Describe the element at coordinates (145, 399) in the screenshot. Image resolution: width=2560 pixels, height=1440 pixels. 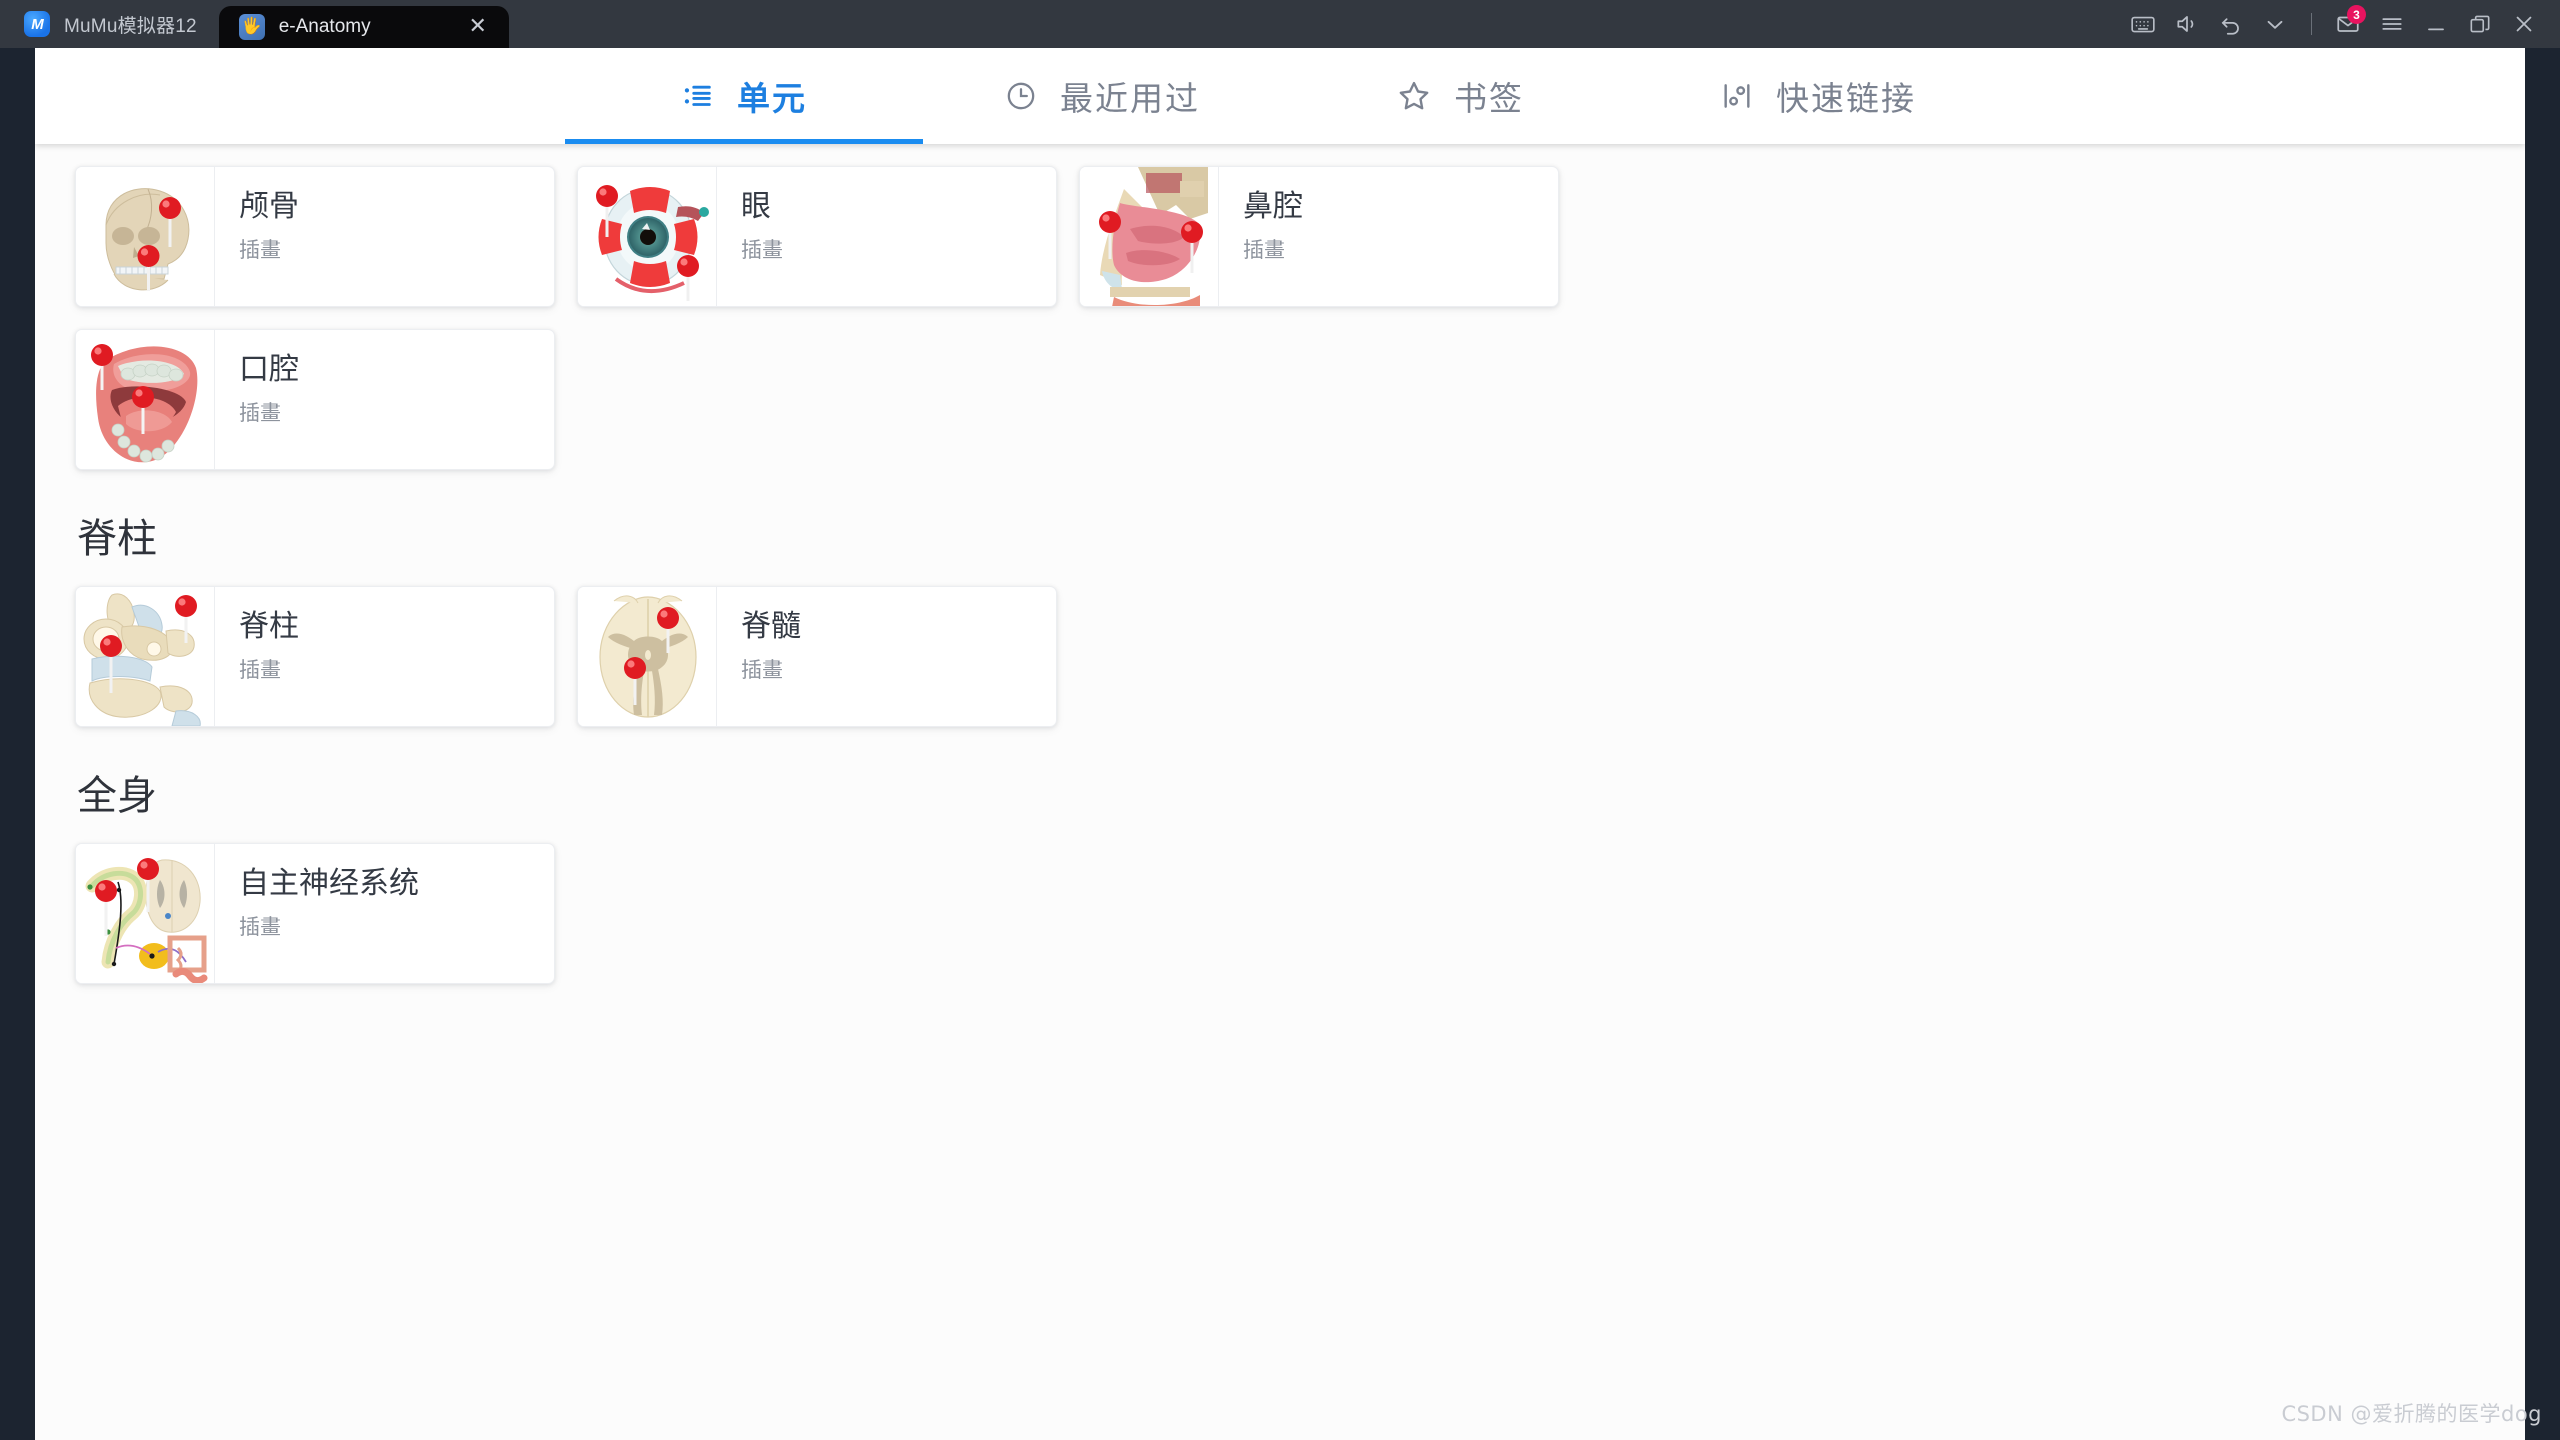
I see `mouth-thumb` at that location.